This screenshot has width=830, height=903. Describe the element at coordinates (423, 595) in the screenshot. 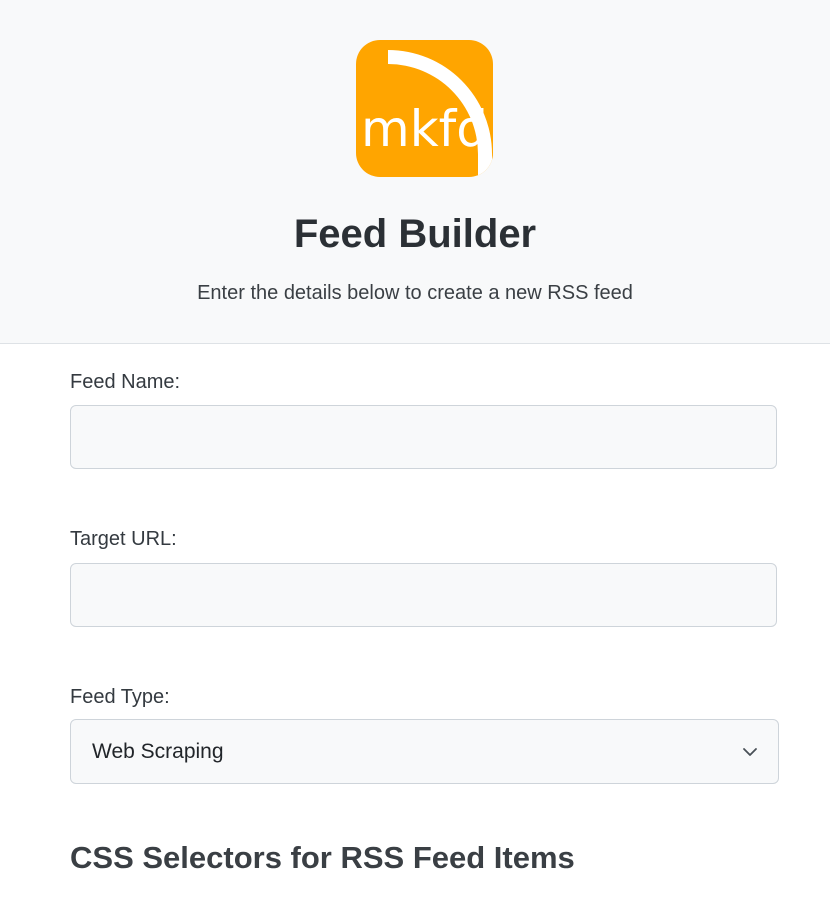

I see `target-url-input` at that location.